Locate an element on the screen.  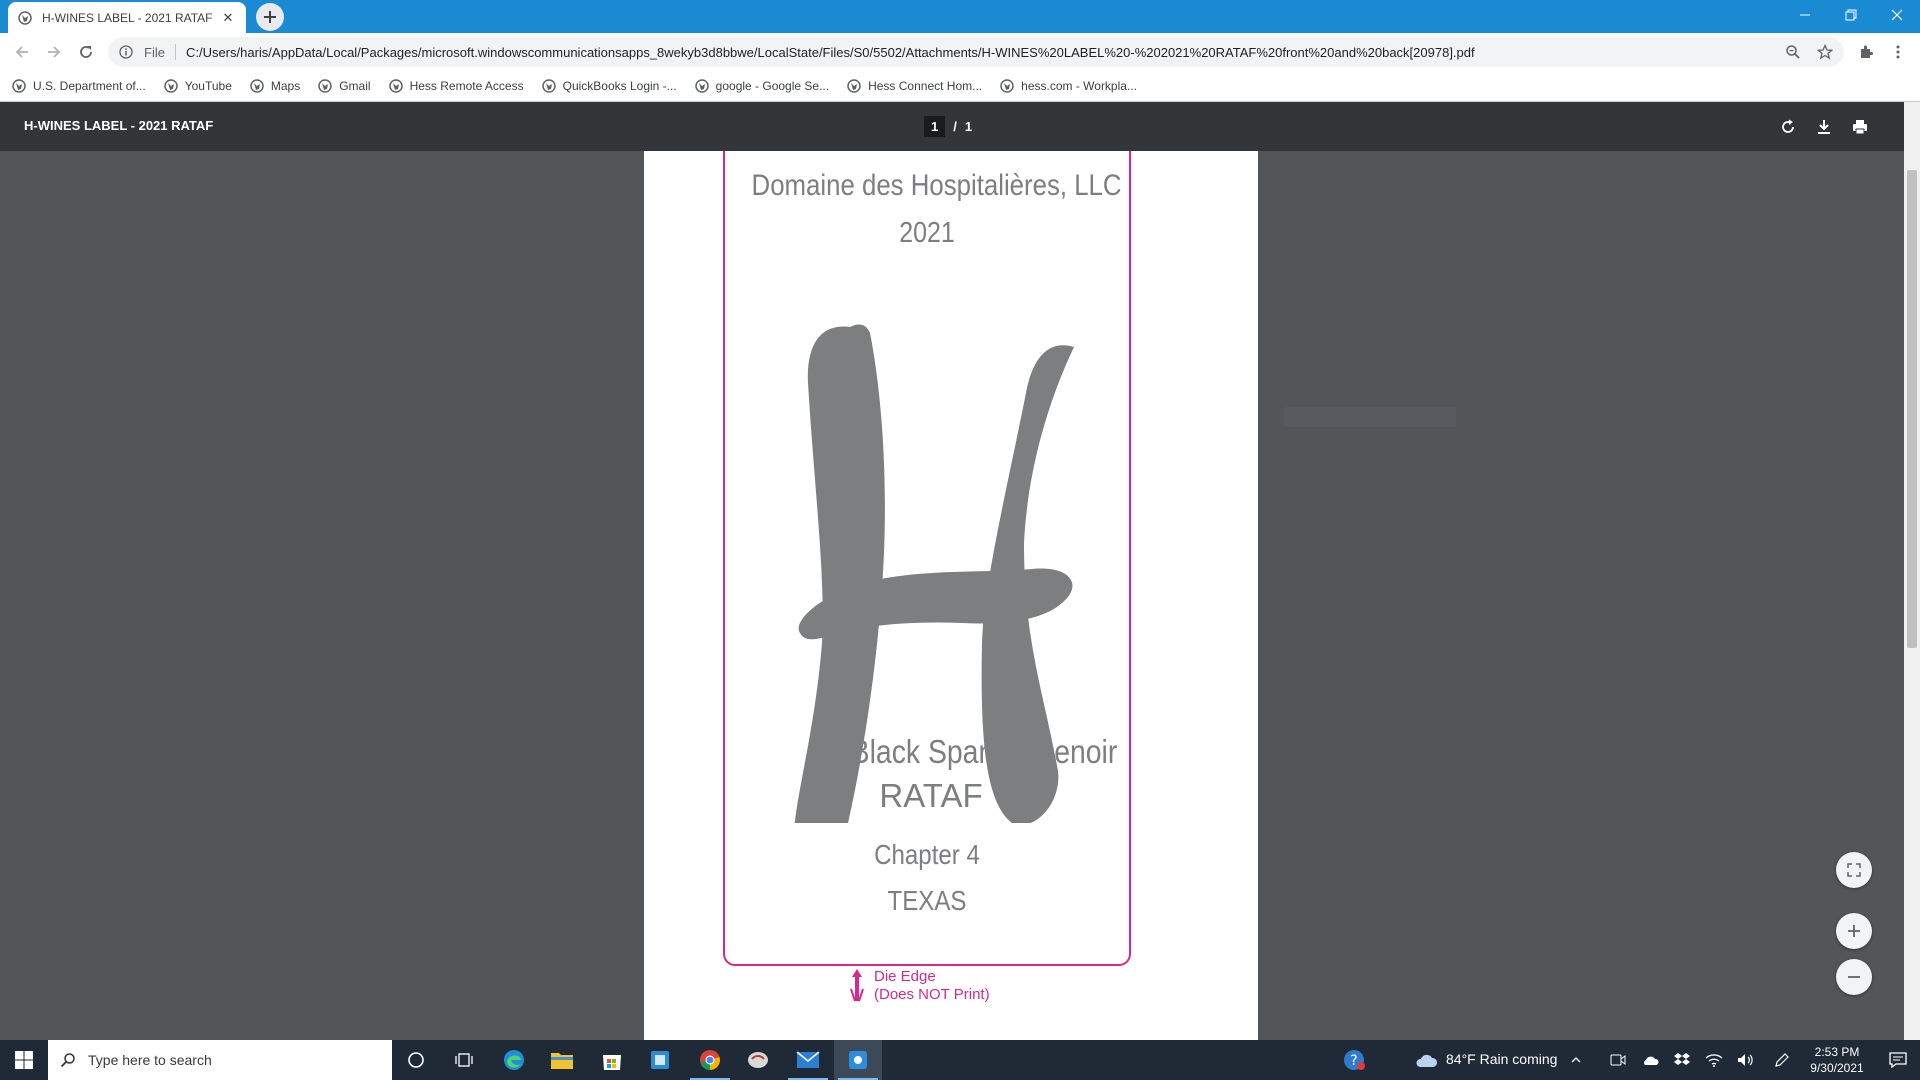
file-explorer-icon is located at coordinates (562, 1060).